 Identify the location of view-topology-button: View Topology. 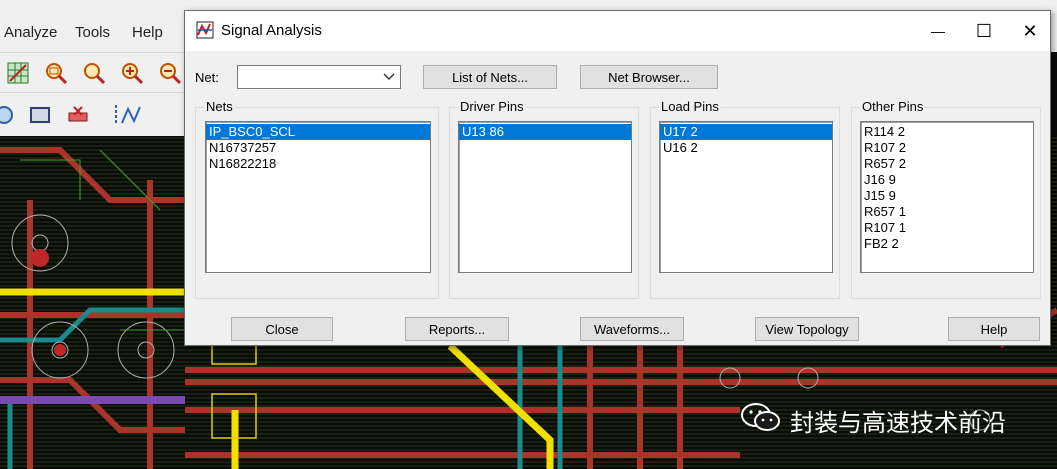
(807, 329).